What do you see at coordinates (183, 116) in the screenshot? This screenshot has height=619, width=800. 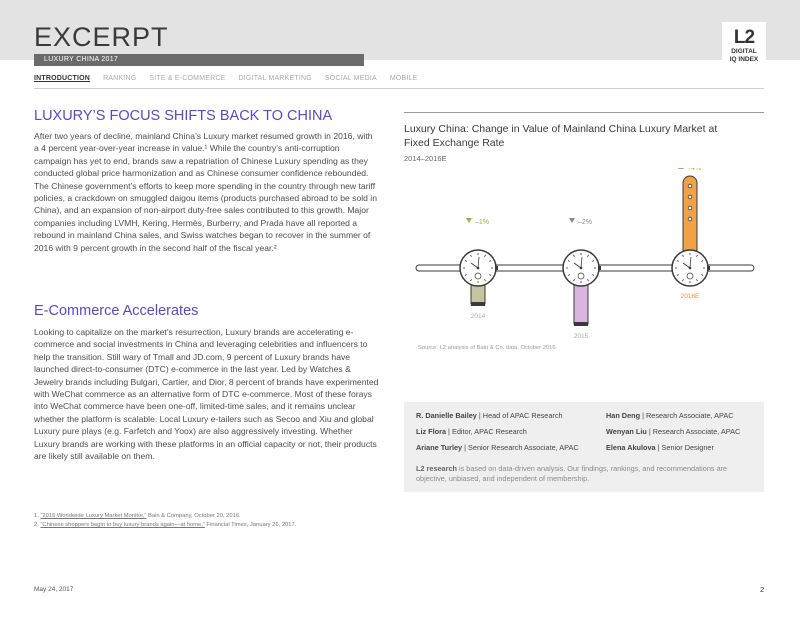 I see `article-heading: LUXURY’S FOCUS SHIFTS BACK TO CHINA` at bounding box center [183, 116].